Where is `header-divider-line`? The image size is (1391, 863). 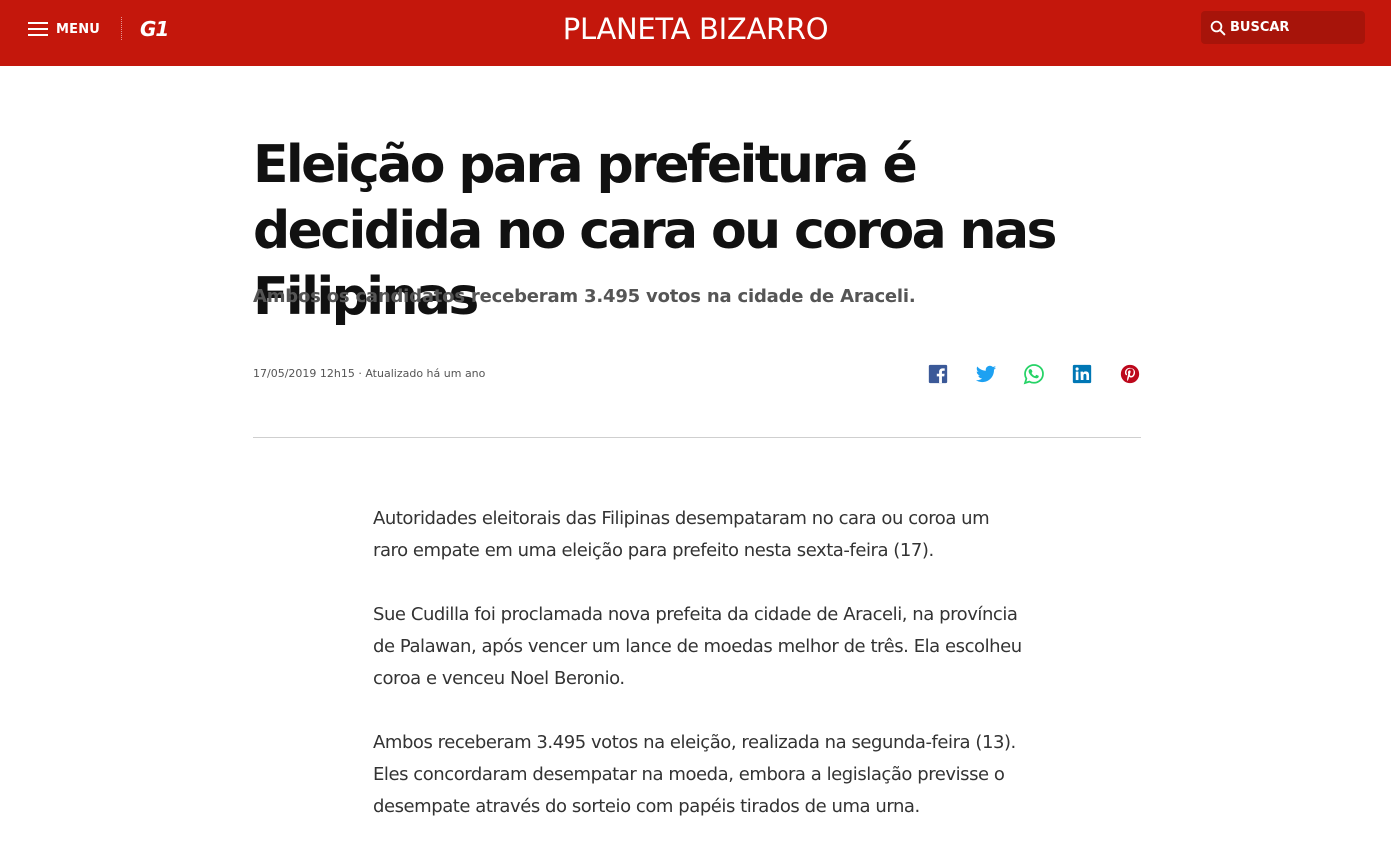
header-divider-line is located at coordinates (697, 437).